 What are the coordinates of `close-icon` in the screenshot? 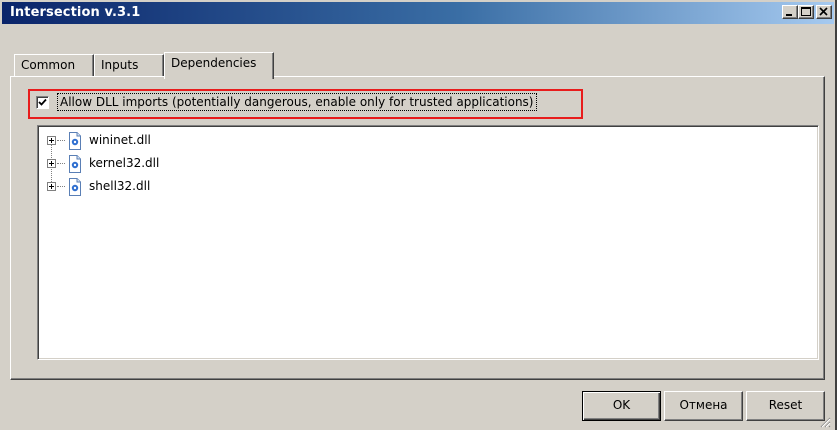 It's located at (823, 11).